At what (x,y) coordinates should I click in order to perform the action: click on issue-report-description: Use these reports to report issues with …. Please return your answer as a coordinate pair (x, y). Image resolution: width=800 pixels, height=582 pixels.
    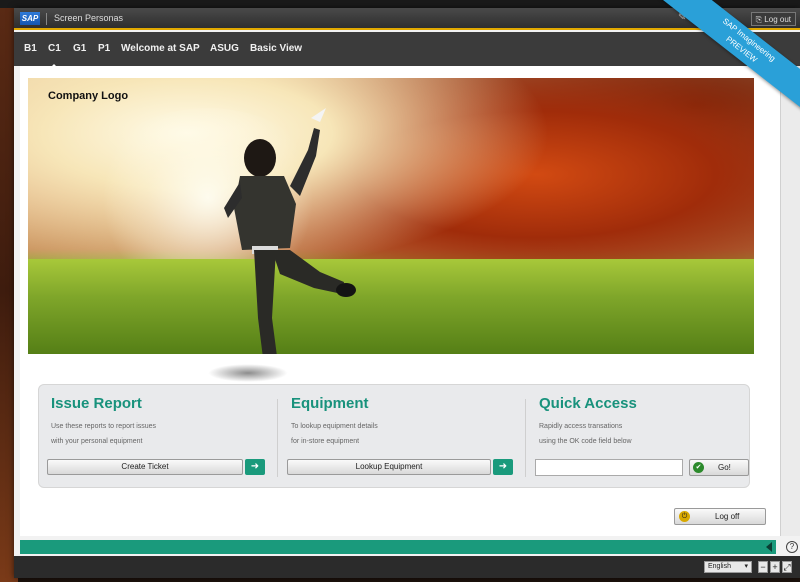
    Looking at the image, I should click on (151, 434).